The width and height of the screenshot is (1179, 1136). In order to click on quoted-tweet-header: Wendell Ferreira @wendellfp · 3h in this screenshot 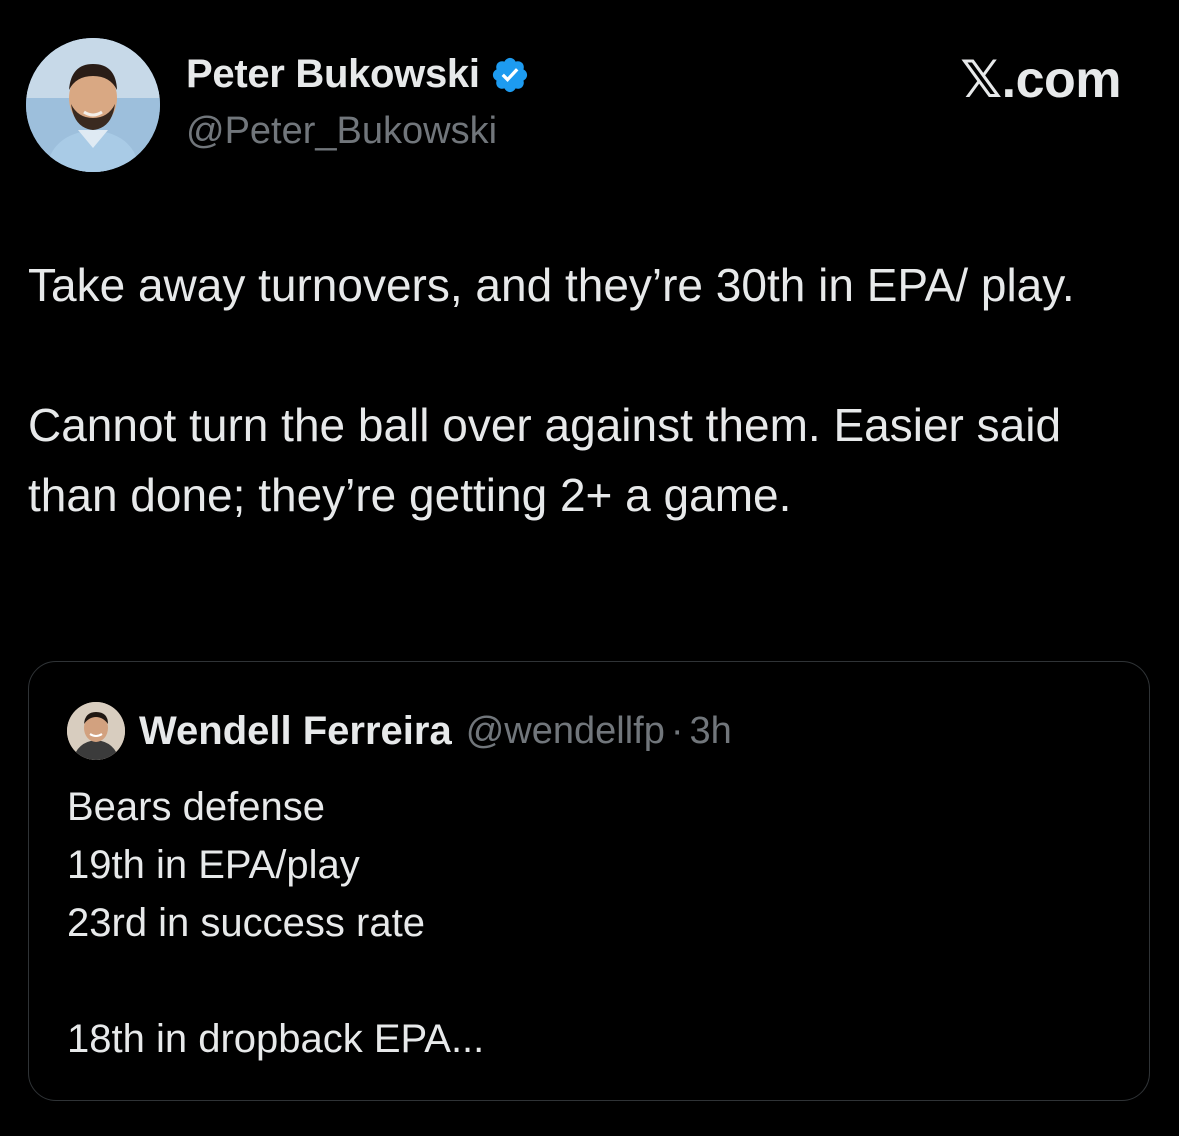, I will do `click(399, 731)`.